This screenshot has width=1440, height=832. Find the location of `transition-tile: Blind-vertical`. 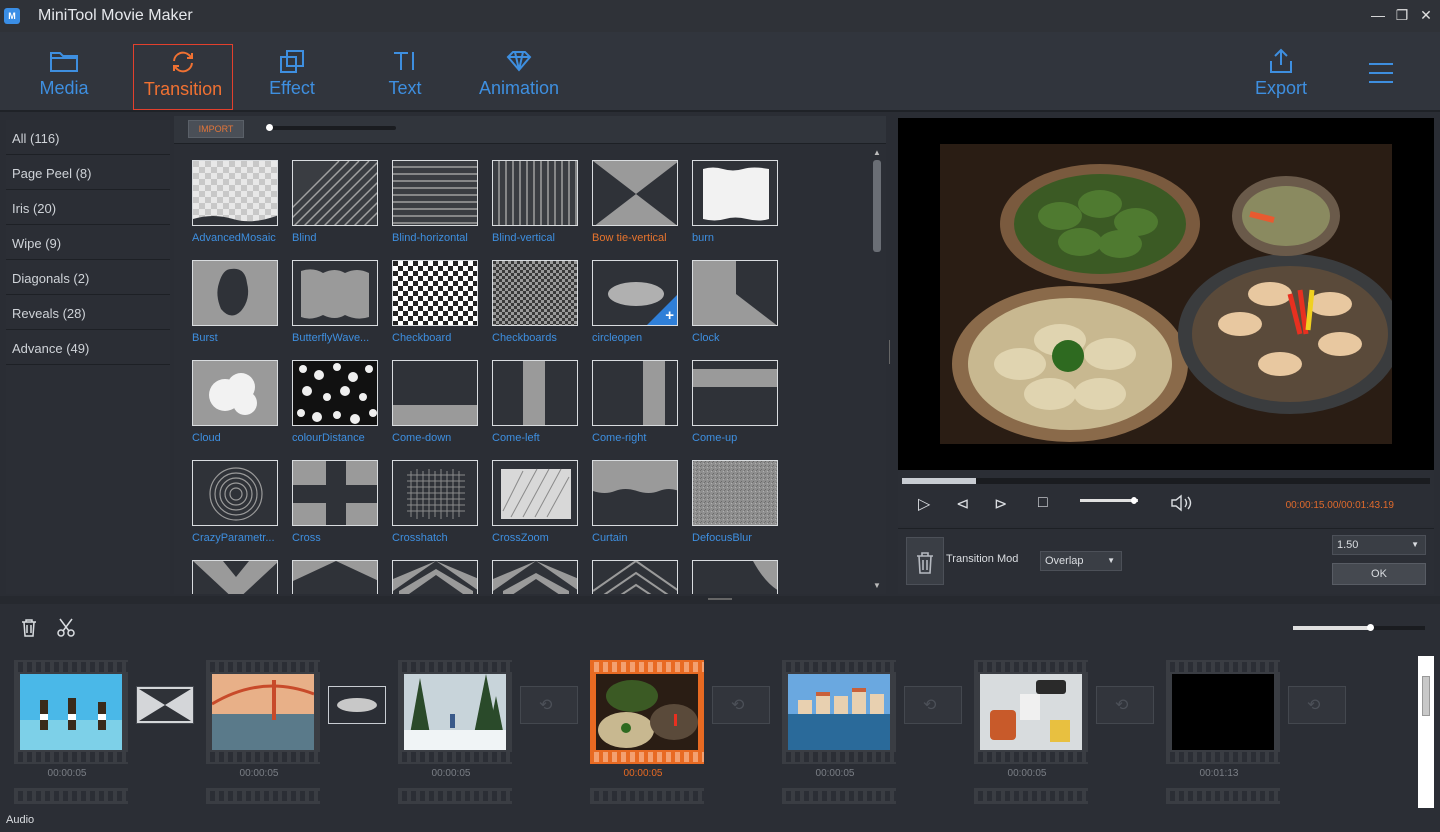

transition-tile: Blind-vertical is located at coordinates (535, 202).